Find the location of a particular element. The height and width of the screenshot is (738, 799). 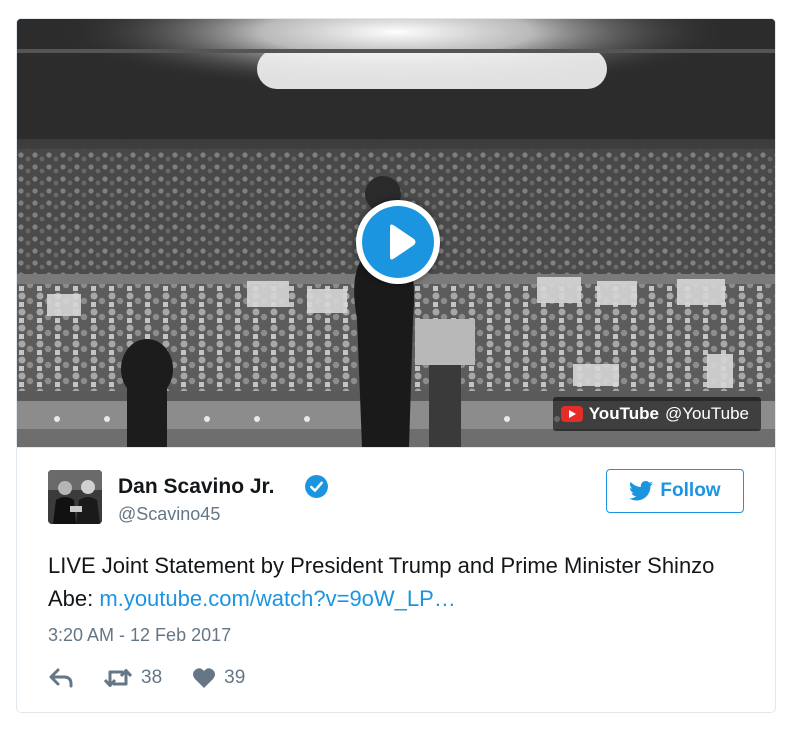

like-button: 39 is located at coordinates (218, 678).